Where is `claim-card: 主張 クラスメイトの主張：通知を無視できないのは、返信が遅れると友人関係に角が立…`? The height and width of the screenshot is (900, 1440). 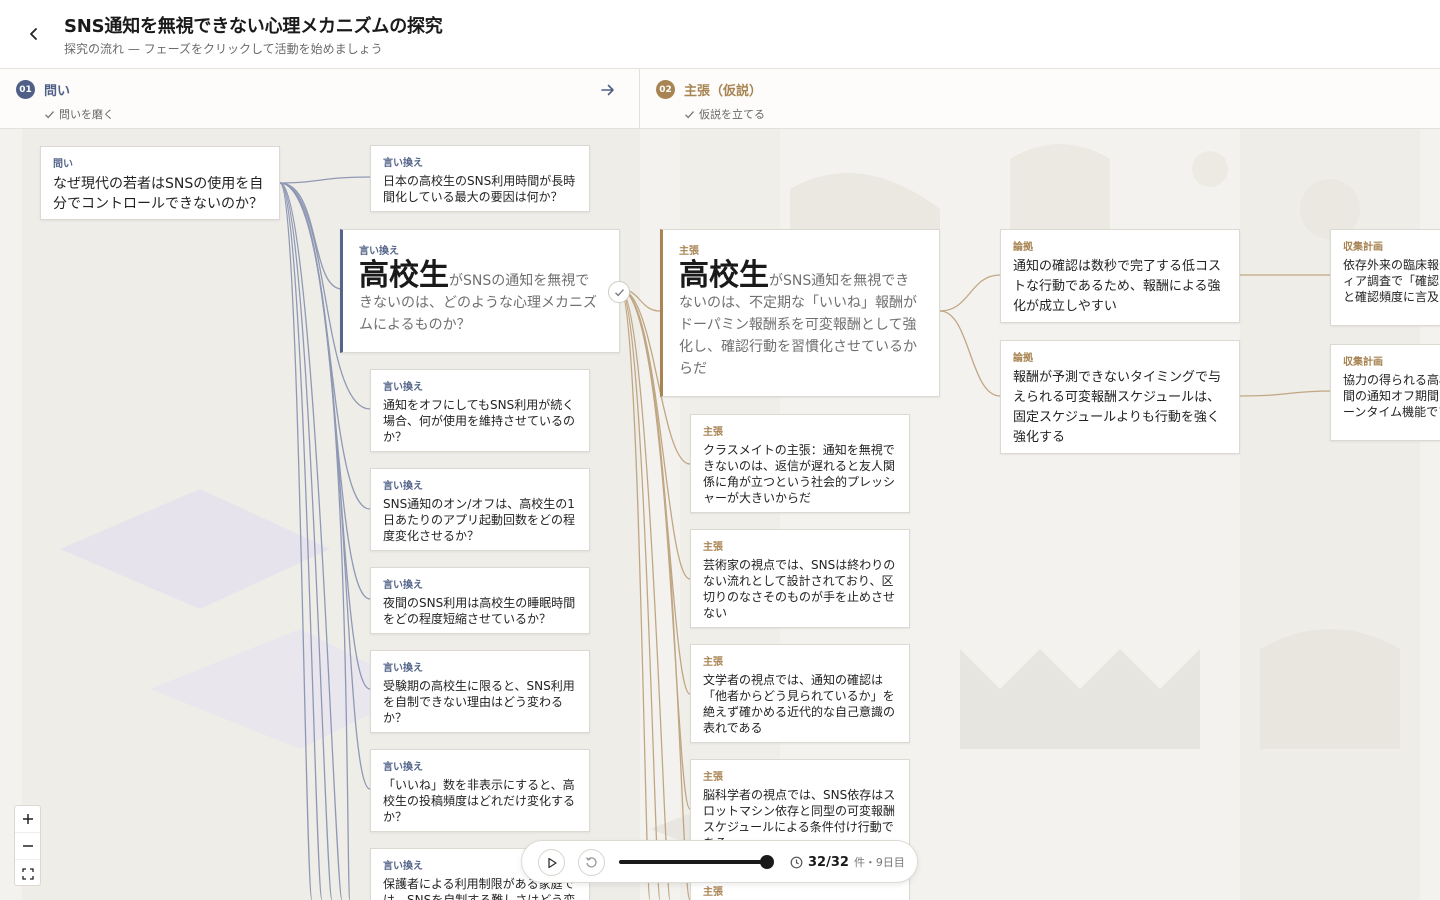 claim-card: 主張 クラスメイトの主張：通知を無視できないのは、返信が遅れると友人関係に角が立… is located at coordinates (800, 463).